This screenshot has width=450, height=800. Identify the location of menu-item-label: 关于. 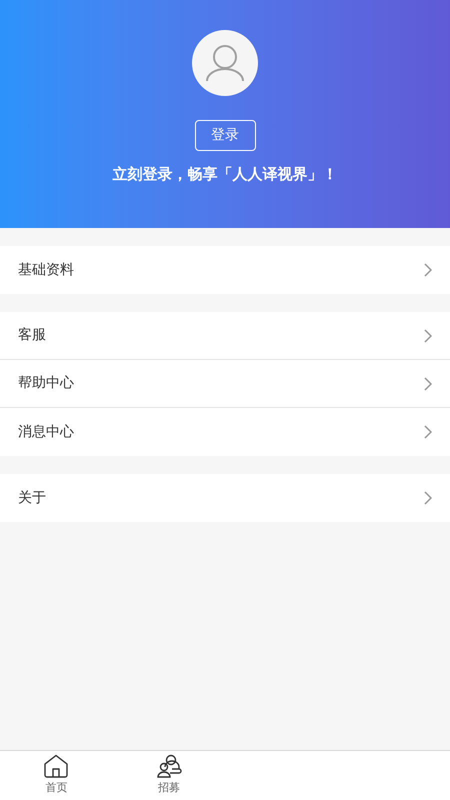
(32, 498).